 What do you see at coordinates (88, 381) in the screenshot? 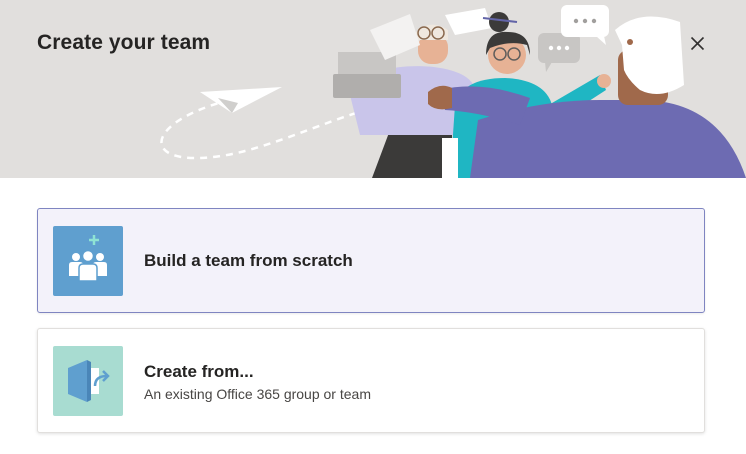
I see `office-group-icon` at bounding box center [88, 381].